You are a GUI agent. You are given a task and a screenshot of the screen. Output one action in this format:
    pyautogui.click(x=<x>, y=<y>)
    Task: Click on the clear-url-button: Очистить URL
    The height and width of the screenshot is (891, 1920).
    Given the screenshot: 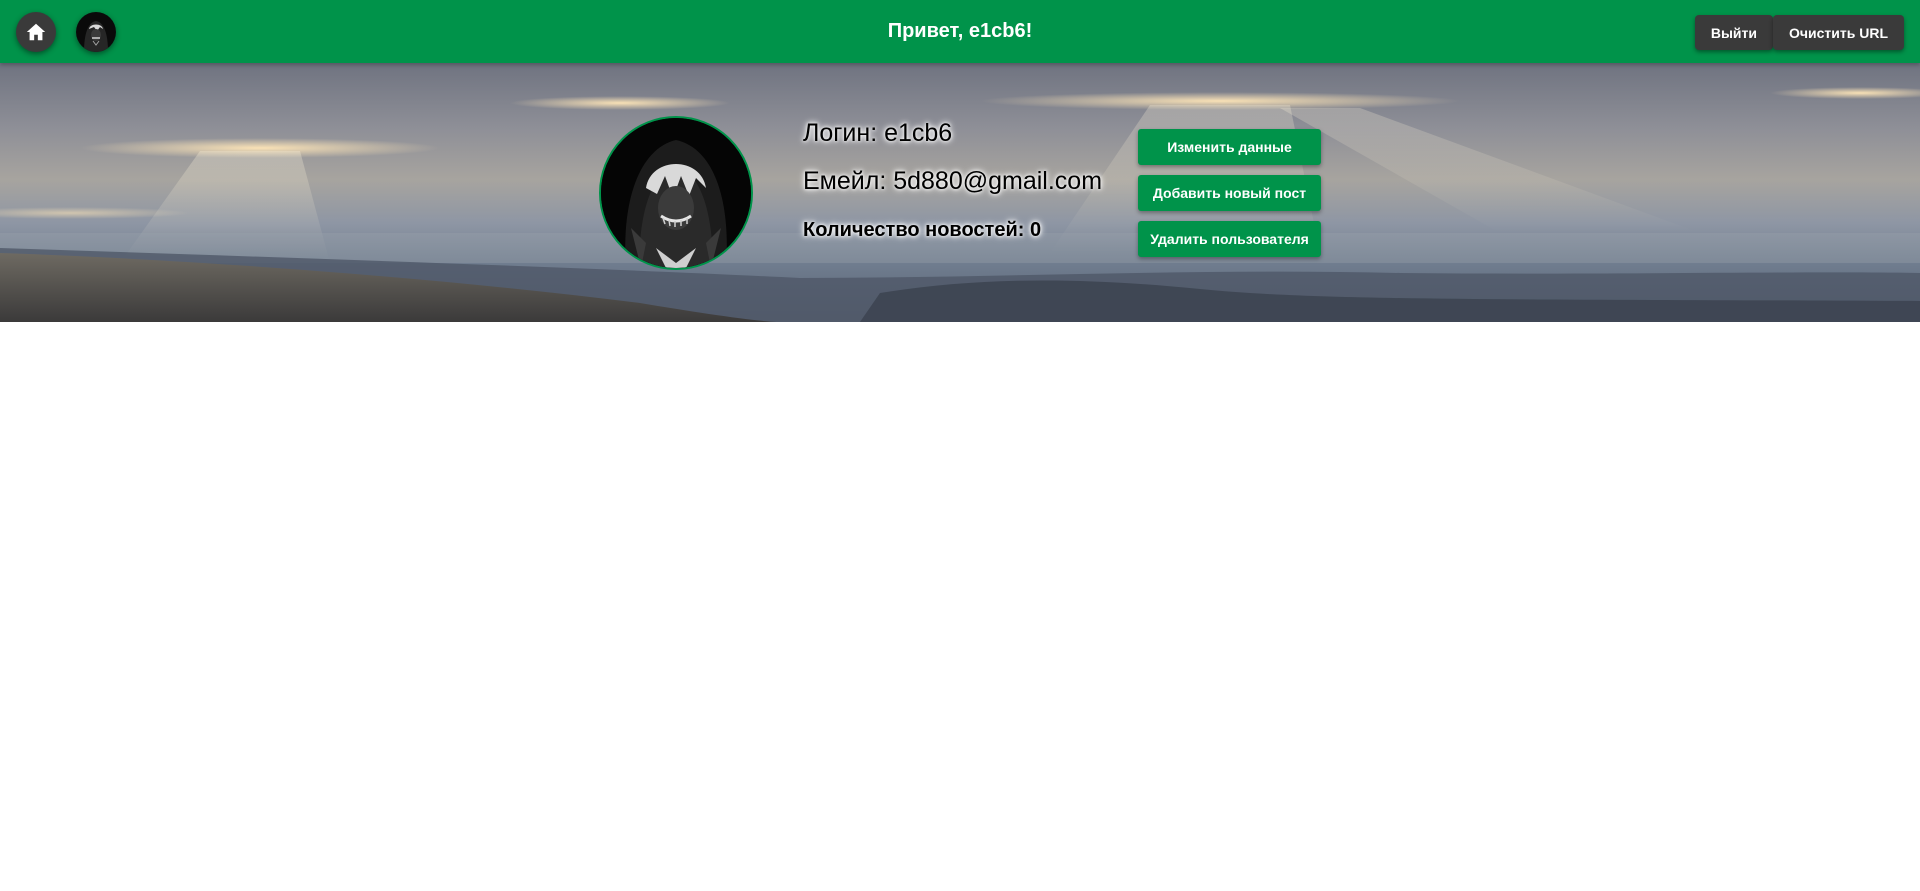 What is the action you would take?
    pyautogui.click(x=1838, y=32)
    